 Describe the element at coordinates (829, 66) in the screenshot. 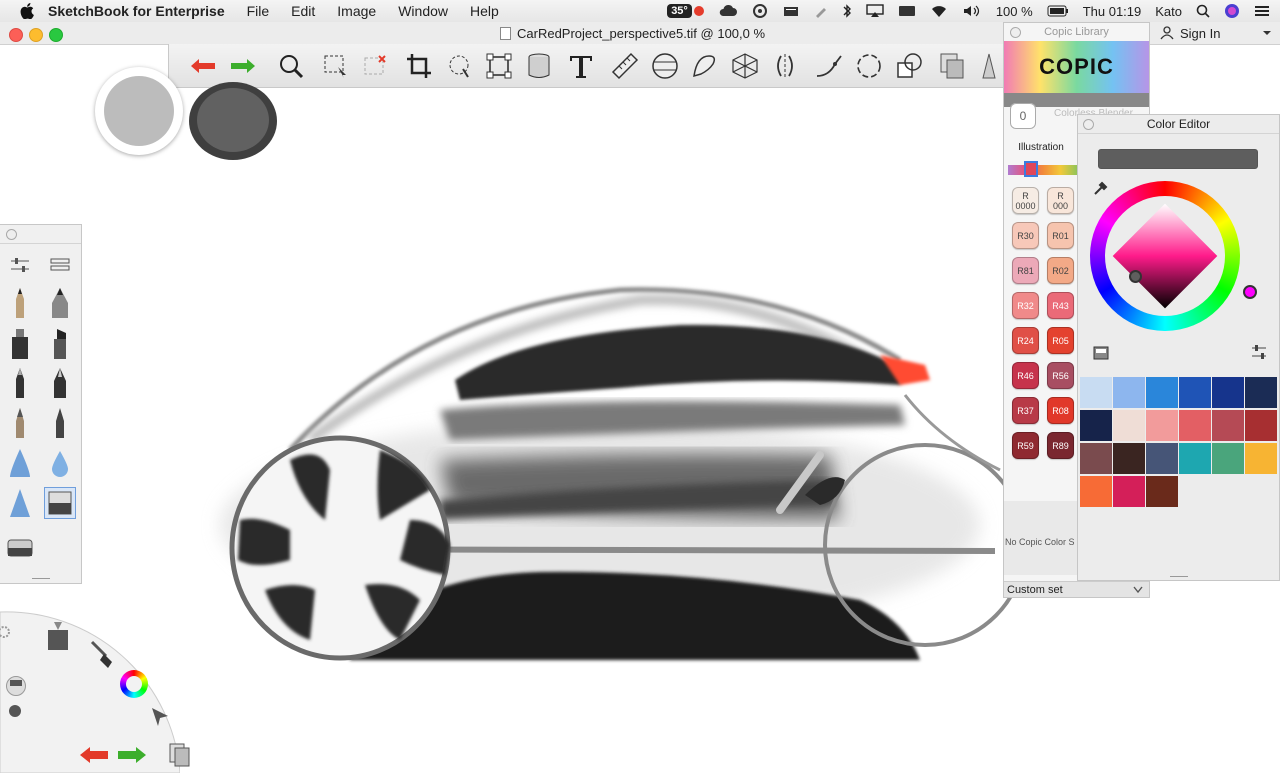

I see `steady-stroke-button` at that location.